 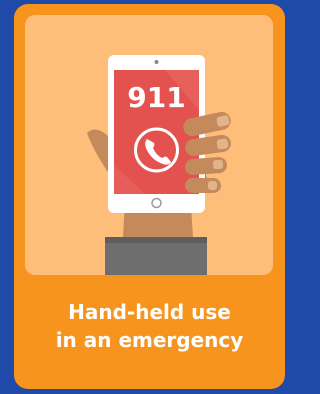 What do you see at coordinates (149, 326) in the screenshot?
I see `card-caption: Hand-held use in an emergency` at bounding box center [149, 326].